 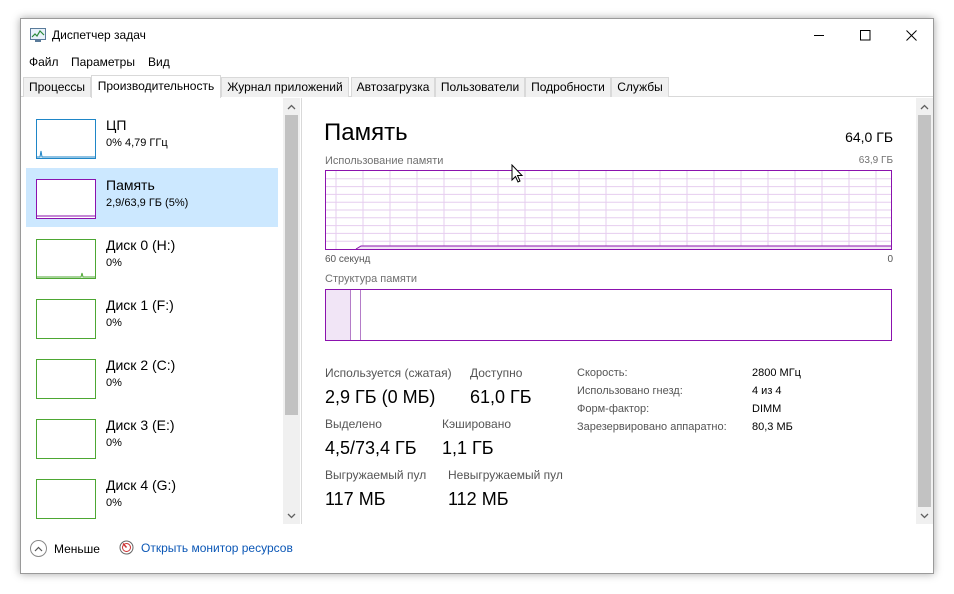 What do you see at coordinates (371, 279) in the screenshot?
I see `memory-composition-label: Структура памяти` at bounding box center [371, 279].